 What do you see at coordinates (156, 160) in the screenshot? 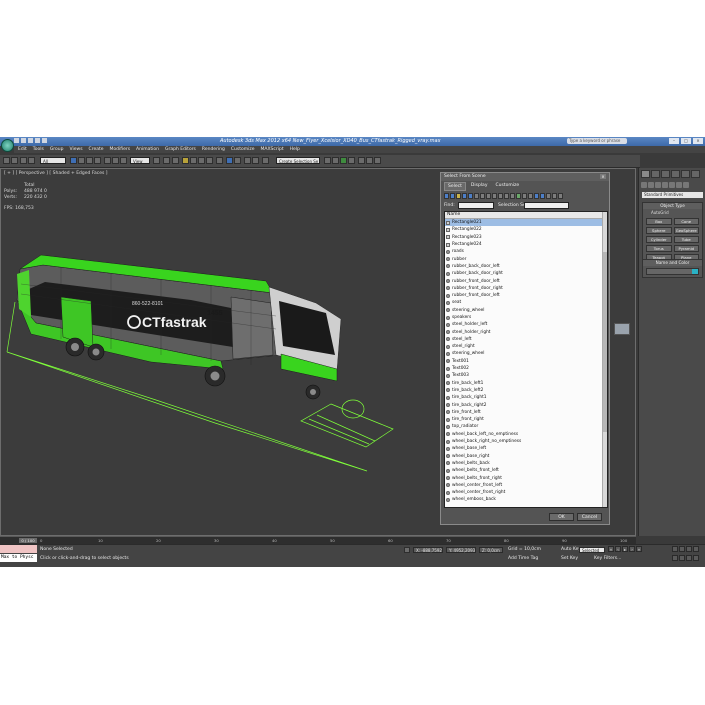
I see `pivot-icon` at bounding box center [156, 160].